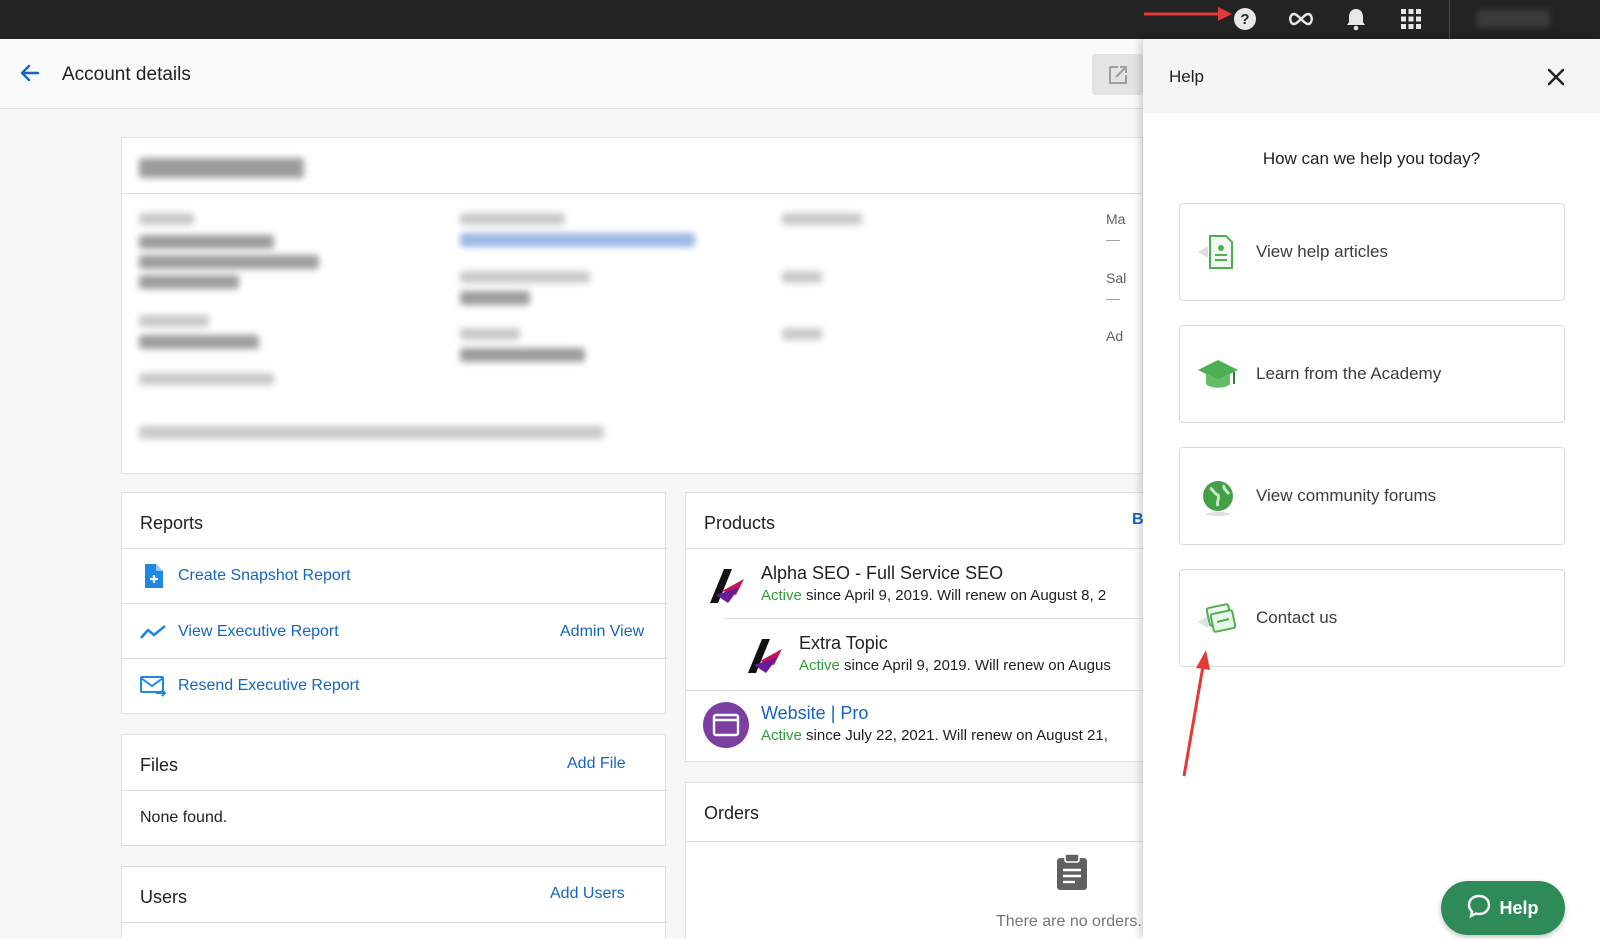 Image resolution: width=1600 pixels, height=939 pixels. I want to click on chat-bubble-icon, so click(1479, 908).